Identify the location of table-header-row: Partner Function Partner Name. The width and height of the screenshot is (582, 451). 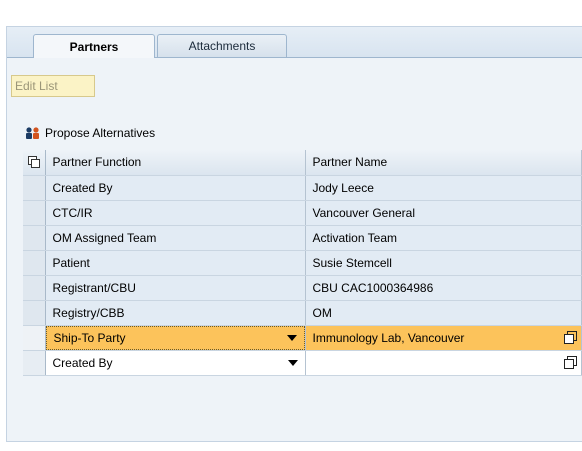
(302, 163).